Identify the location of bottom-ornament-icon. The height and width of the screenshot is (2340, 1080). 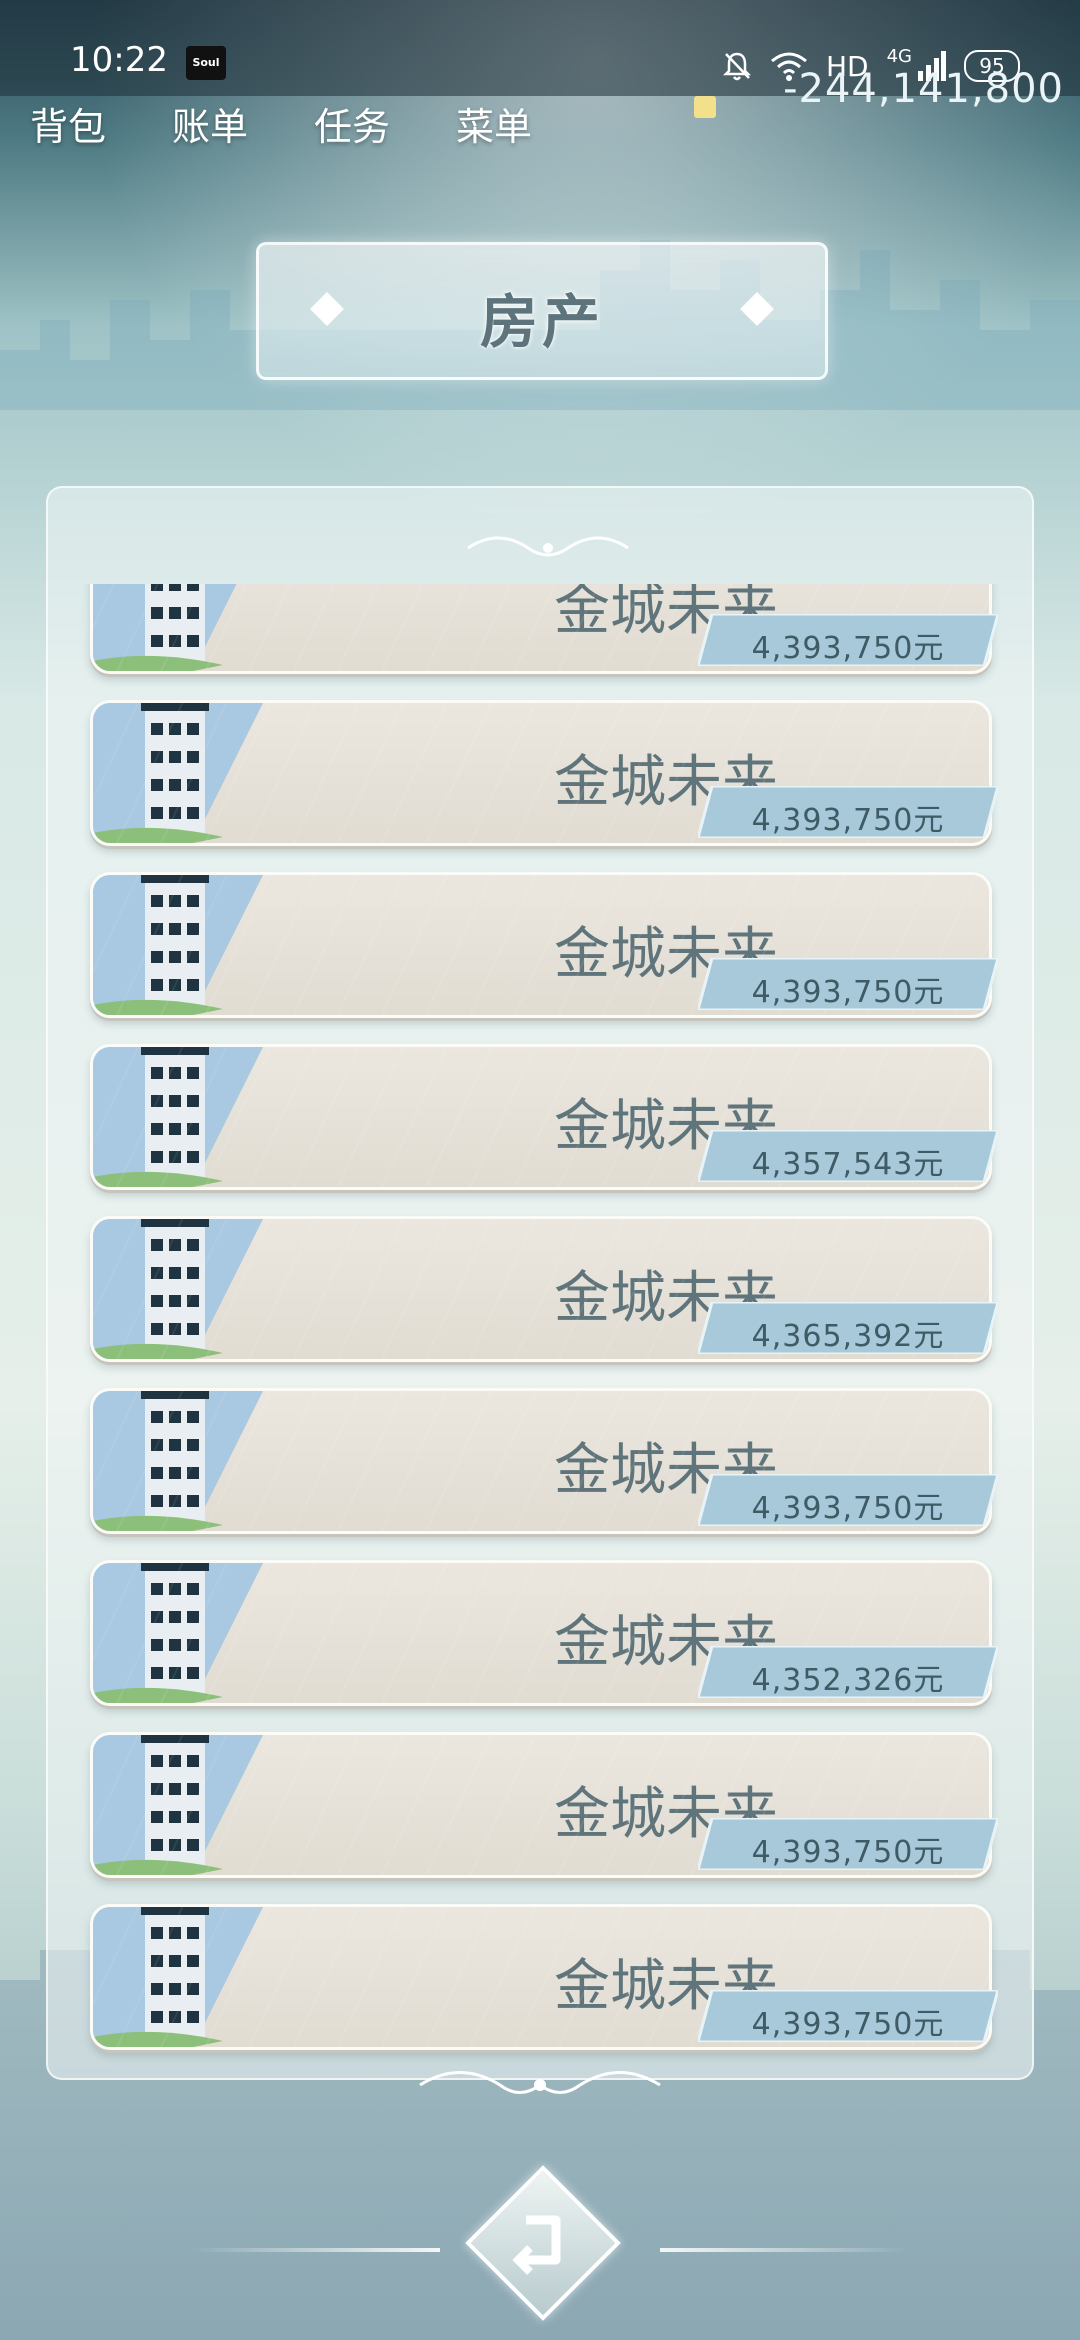
(540, 2082).